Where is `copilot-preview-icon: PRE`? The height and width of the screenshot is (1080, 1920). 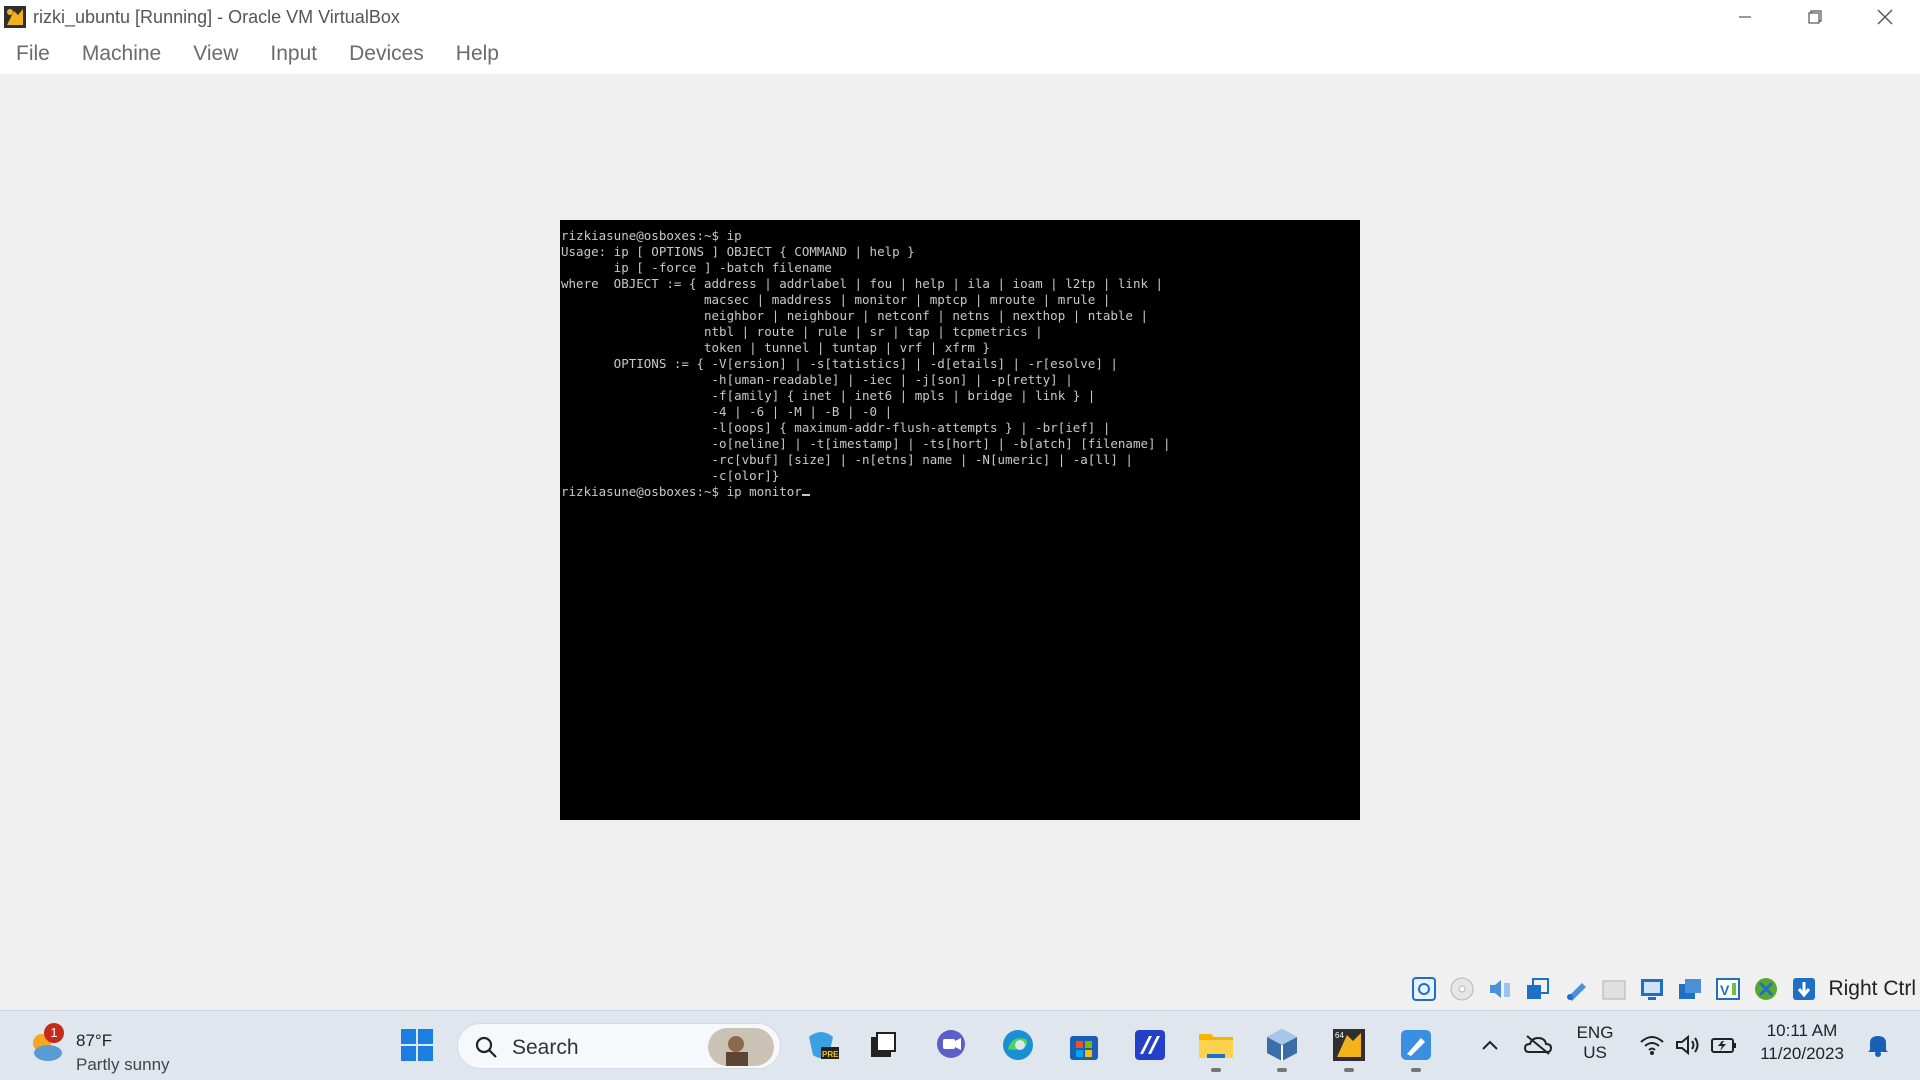 copilot-preview-icon: PRE is located at coordinates (821, 1045).